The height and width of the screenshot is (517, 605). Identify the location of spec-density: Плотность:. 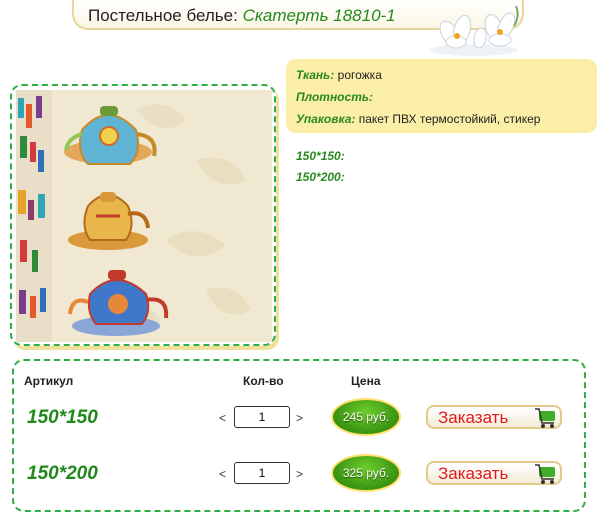
(334, 97).